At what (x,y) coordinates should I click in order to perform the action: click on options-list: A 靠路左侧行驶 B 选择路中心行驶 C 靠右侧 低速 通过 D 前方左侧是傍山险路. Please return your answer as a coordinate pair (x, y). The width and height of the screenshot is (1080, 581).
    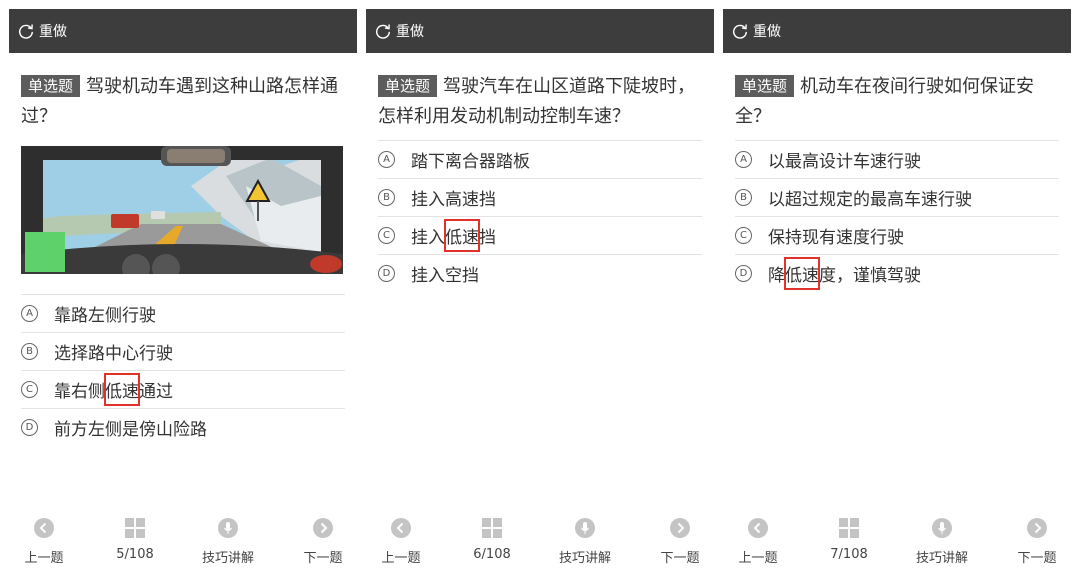
    Looking at the image, I should click on (183, 370).